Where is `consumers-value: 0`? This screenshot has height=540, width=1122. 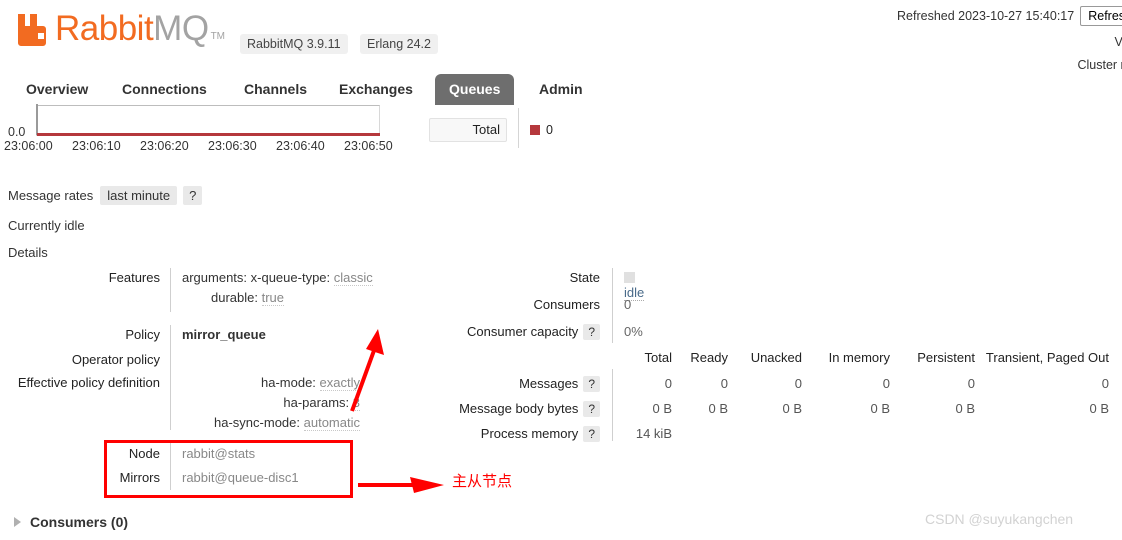 consumers-value: 0 is located at coordinates (628, 304).